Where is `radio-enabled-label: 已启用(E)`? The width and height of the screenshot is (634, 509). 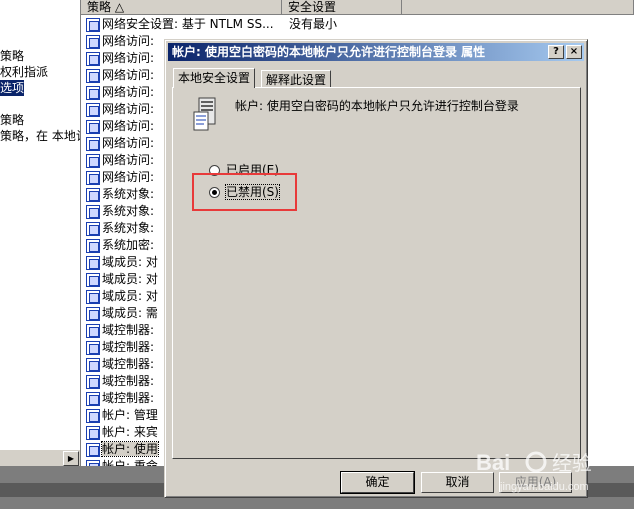
radio-enabled-label: 已启用(E) is located at coordinates (252, 170).